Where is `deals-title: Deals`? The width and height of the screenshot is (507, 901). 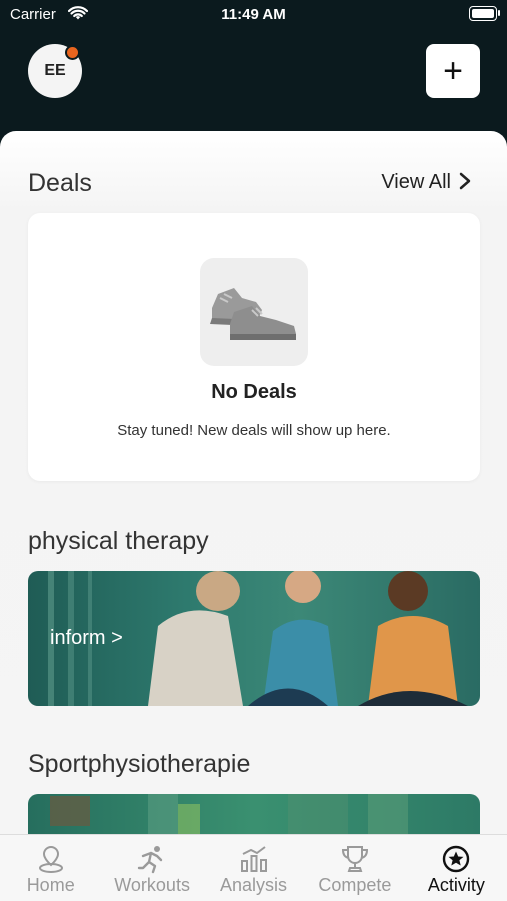
deals-title: Deals is located at coordinates (60, 183).